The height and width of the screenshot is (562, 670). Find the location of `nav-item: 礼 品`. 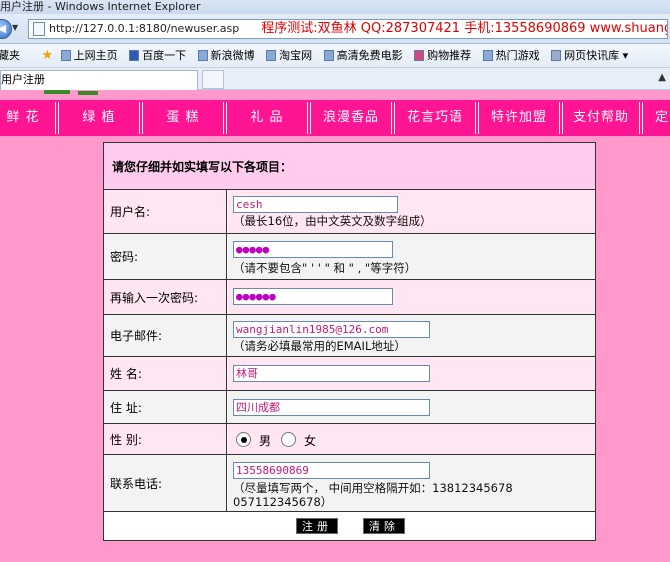

nav-item: 礼 品 is located at coordinates (267, 118).